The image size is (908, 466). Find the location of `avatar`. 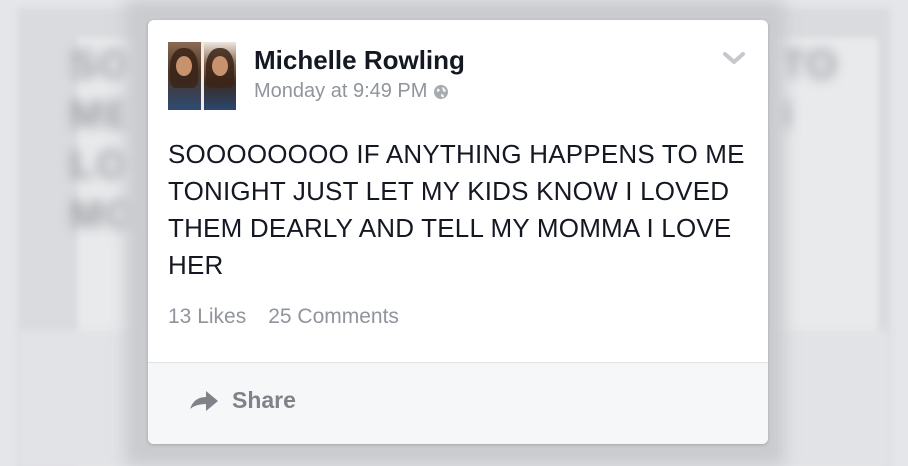

avatar is located at coordinates (202, 76).